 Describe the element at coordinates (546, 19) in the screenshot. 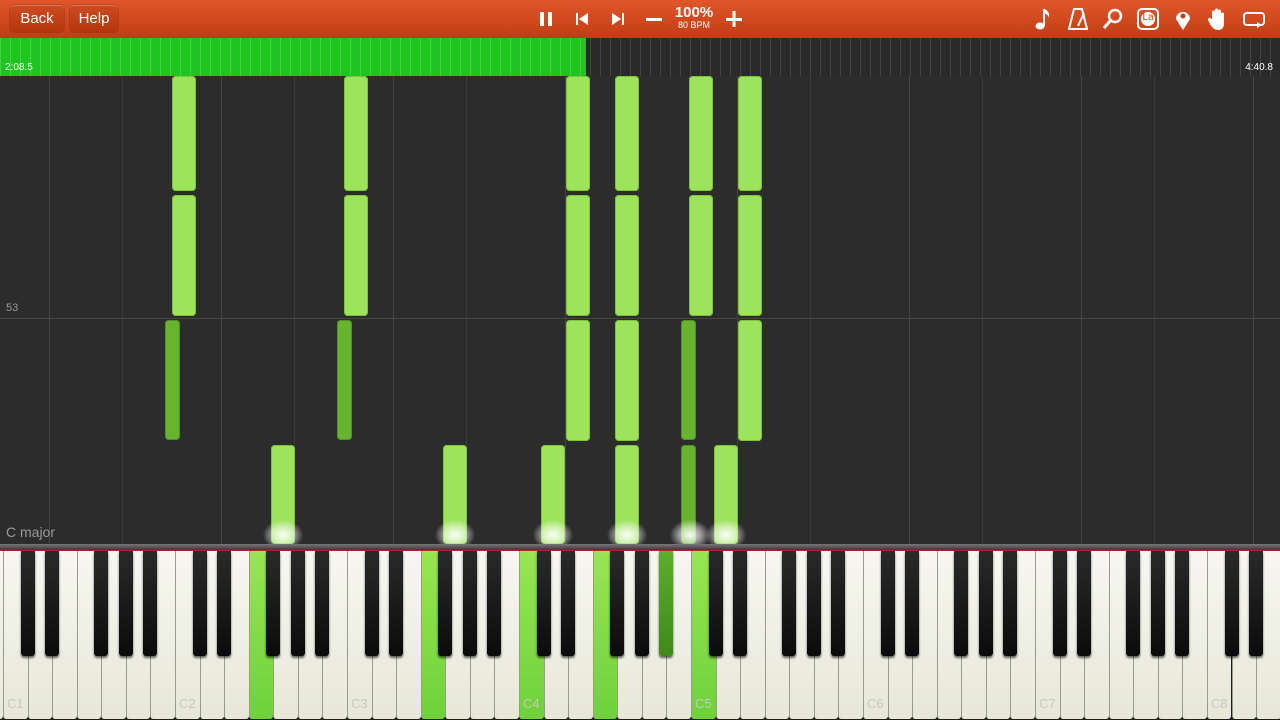

I see `pause-icon` at that location.